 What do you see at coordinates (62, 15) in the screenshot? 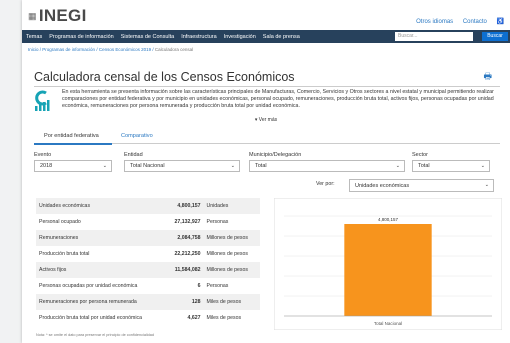
I see `logo-text: INEGI` at bounding box center [62, 15].